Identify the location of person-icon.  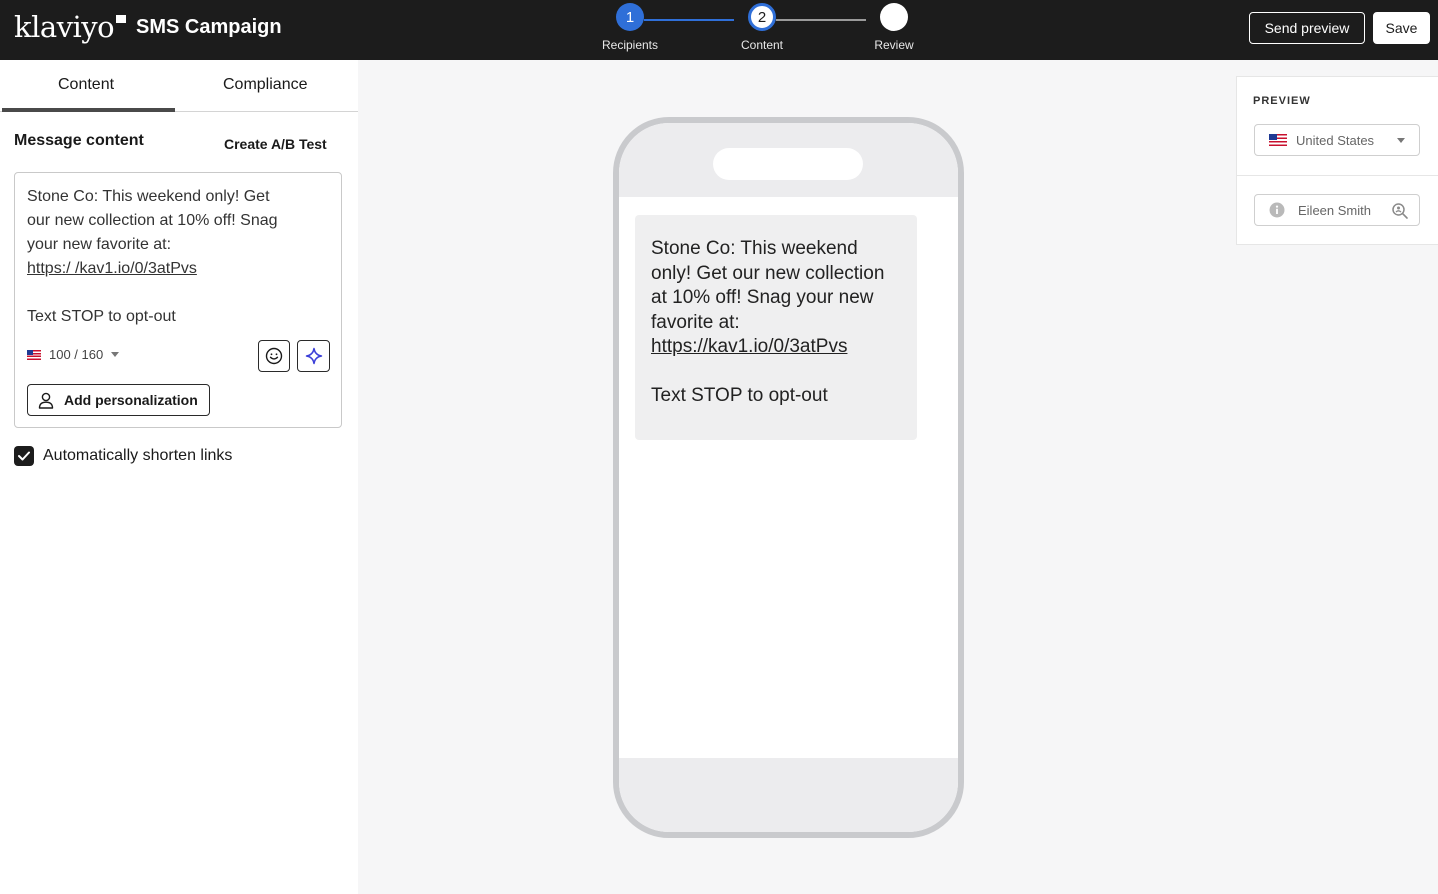
(46, 400).